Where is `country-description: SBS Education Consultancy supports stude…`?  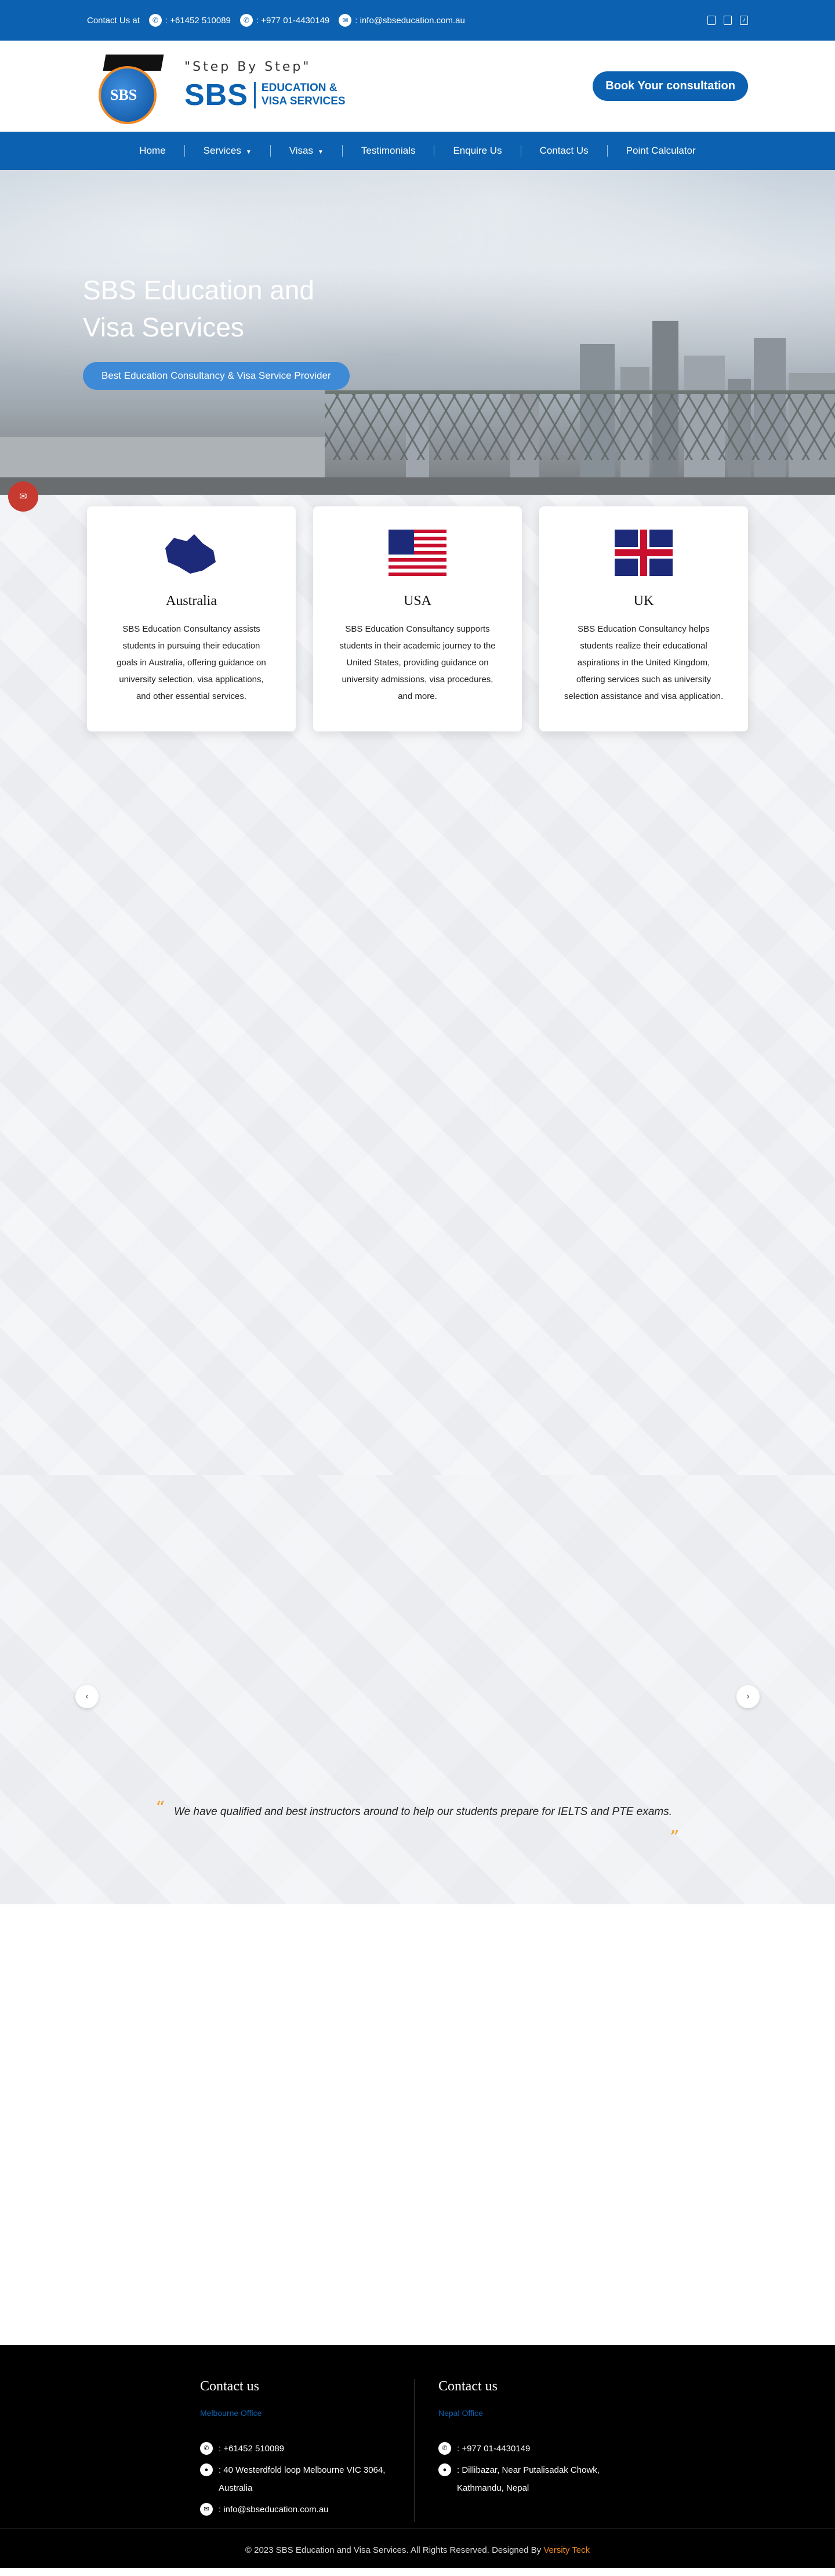
country-description: SBS Education Consultancy supports stude… is located at coordinates (418, 663).